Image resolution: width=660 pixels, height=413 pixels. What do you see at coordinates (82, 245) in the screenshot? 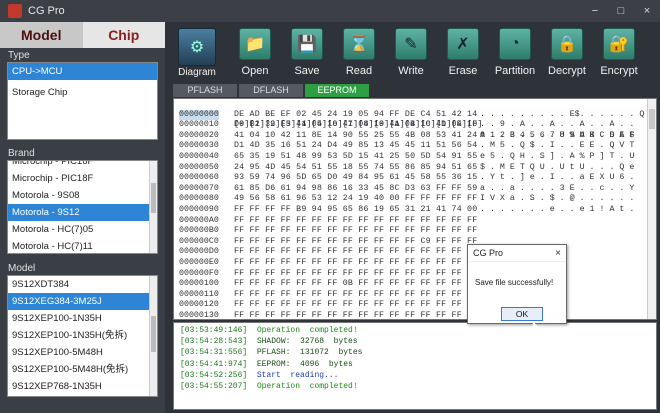
I see `list-item: Motorola - HC(7)11` at bounding box center [82, 245].